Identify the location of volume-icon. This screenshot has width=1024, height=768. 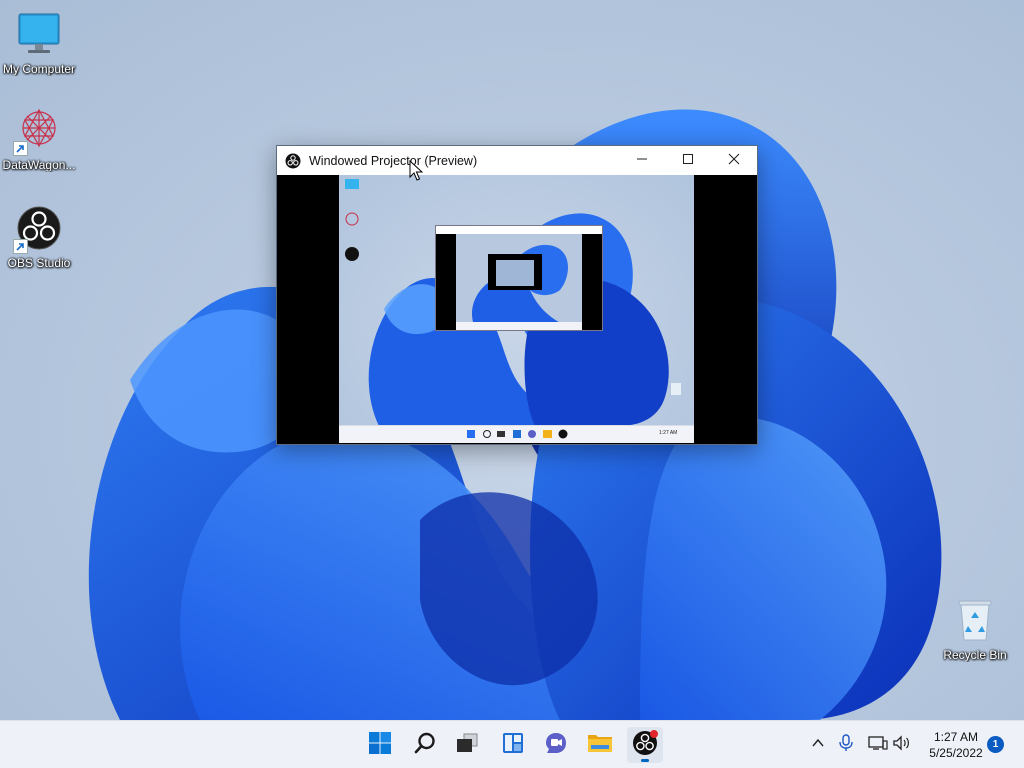
(902, 745).